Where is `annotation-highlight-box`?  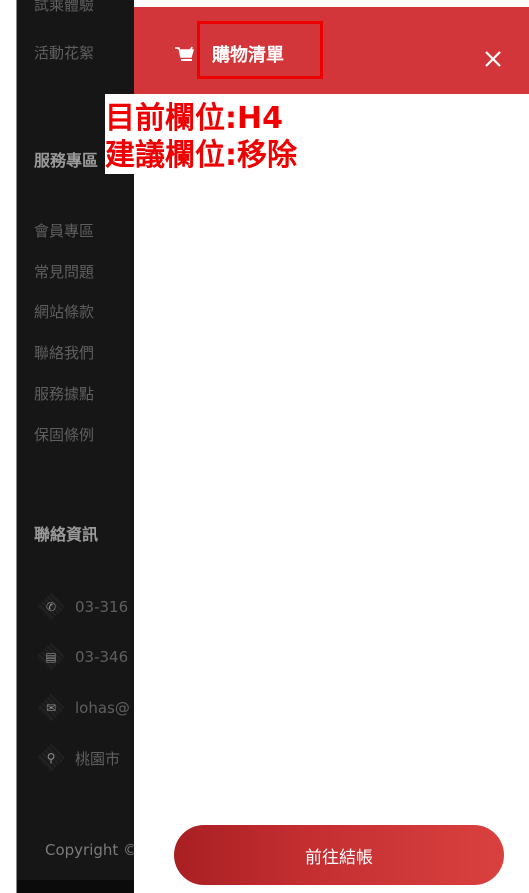 annotation-highlight-box is located at coordinates (260, 50).